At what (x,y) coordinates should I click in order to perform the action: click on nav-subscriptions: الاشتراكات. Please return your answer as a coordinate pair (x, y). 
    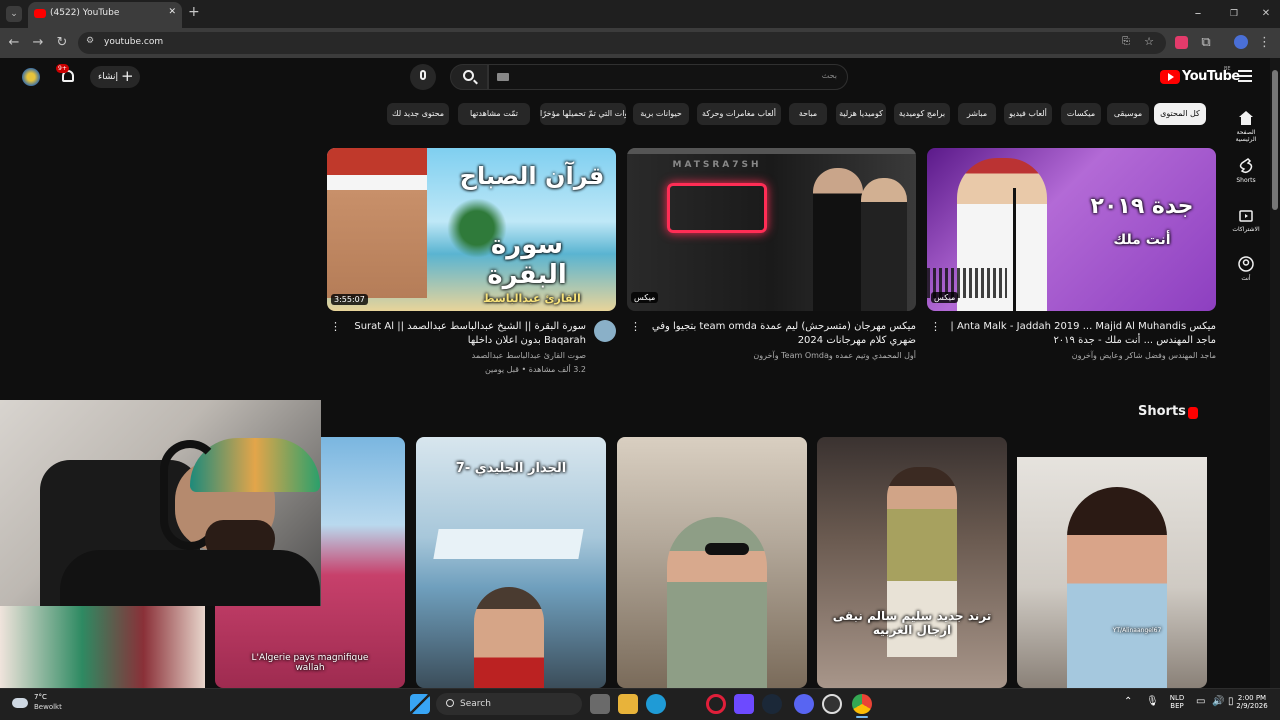
    Looking at the image, I should click on (1246, 220).